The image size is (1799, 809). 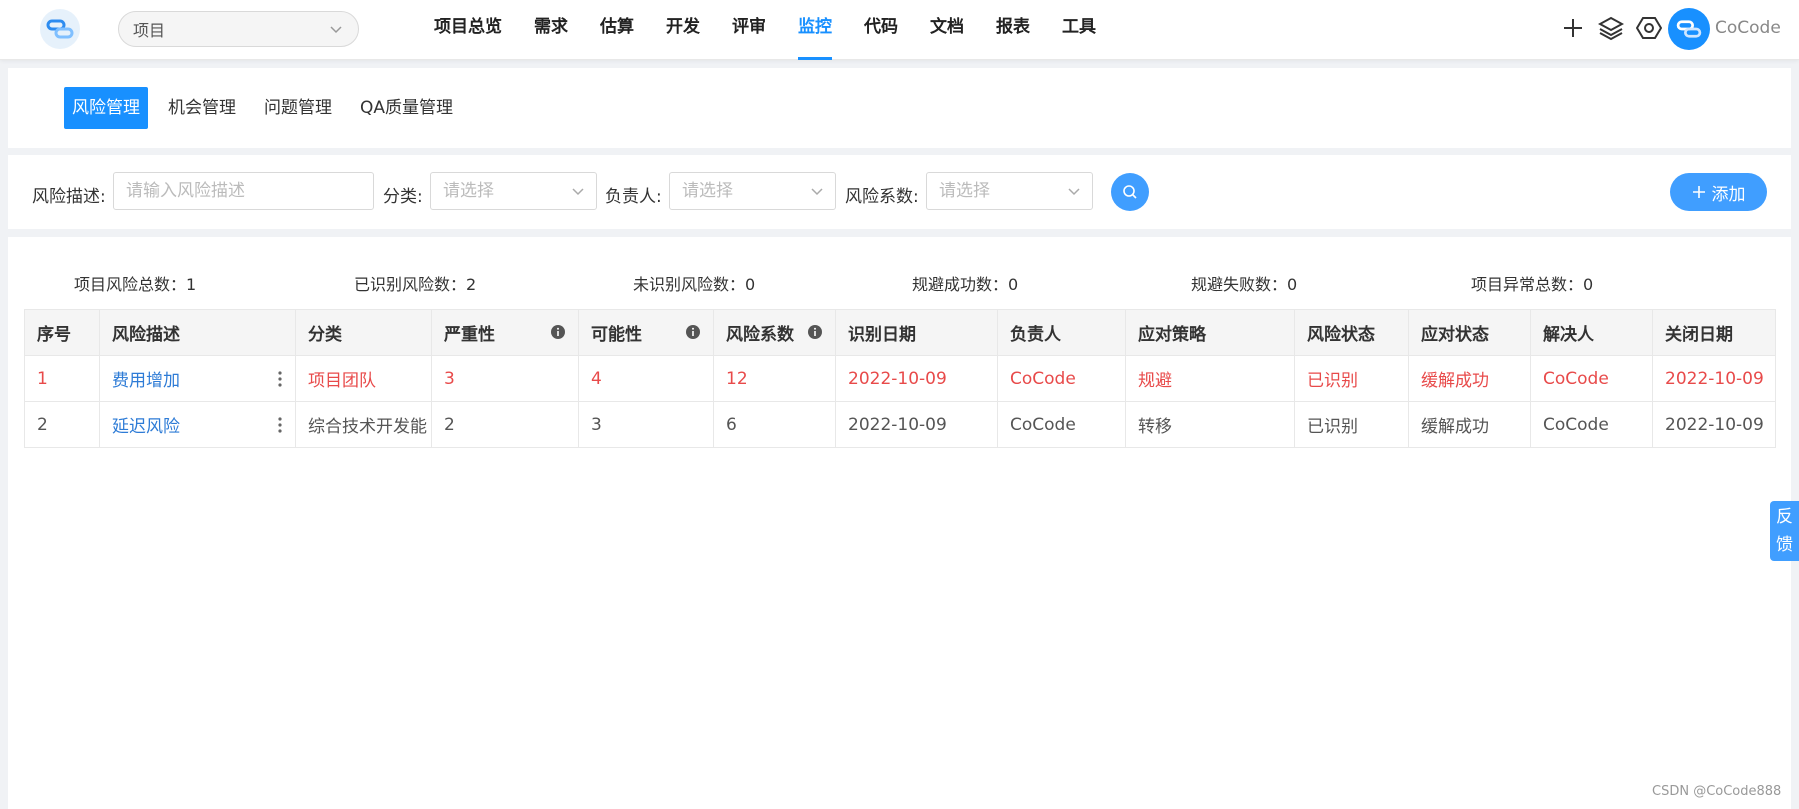 What do you see at coordinates (1532, 284) in the screenshot?
I see `stat-project-anomalies: 项目异常总数：0` at bounding box center [1532, 284].